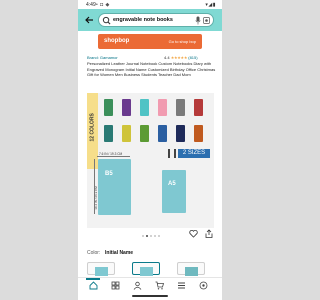 The height and width of the screenshot is (300, 320). I want to click on sizes-badge: 2 SIZES, so click(189, 153).